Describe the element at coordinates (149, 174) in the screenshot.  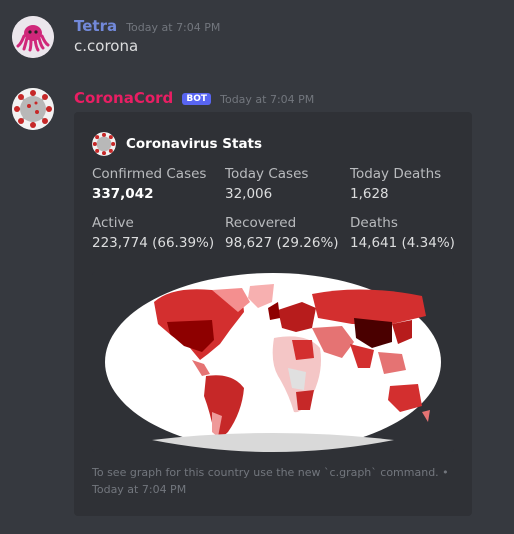
I see `field-name: Confirmed Cases` at that location.